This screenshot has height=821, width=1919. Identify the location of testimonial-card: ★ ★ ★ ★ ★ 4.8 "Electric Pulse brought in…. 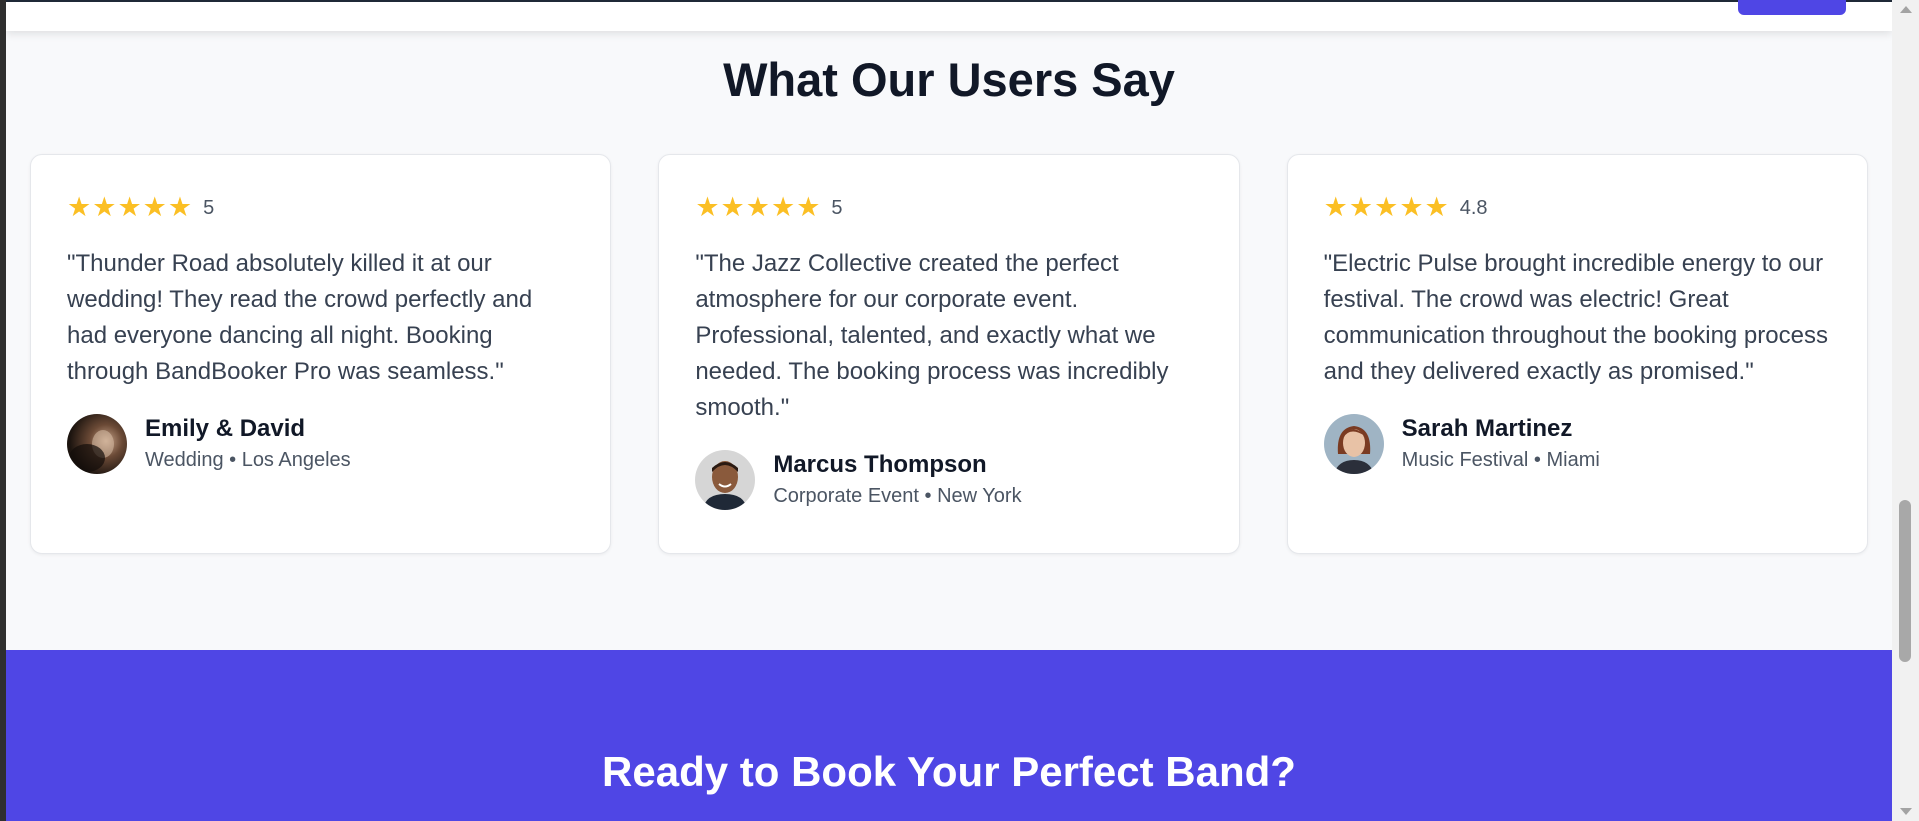
(1577, 354).